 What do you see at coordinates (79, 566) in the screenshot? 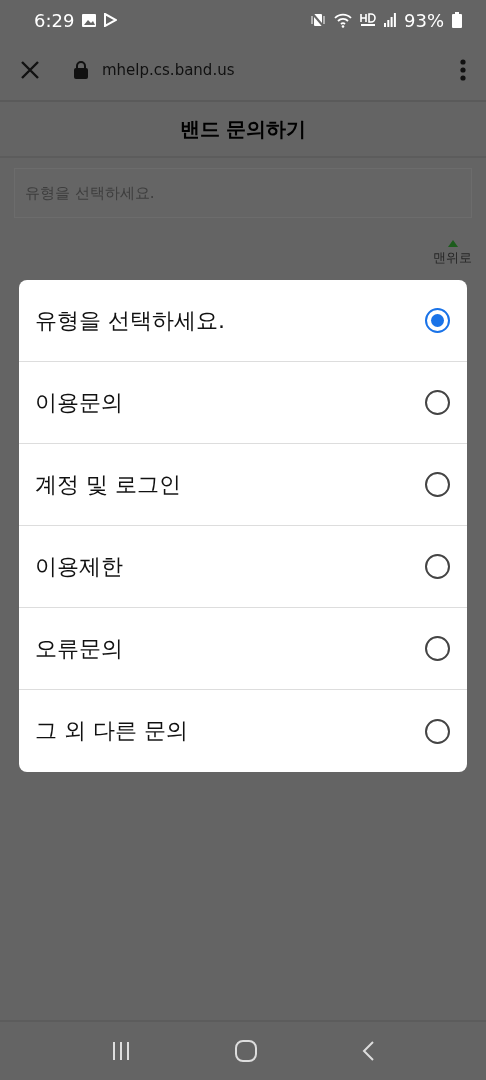
I see `option-label: 이용제한` at bounding box center [79, 566].